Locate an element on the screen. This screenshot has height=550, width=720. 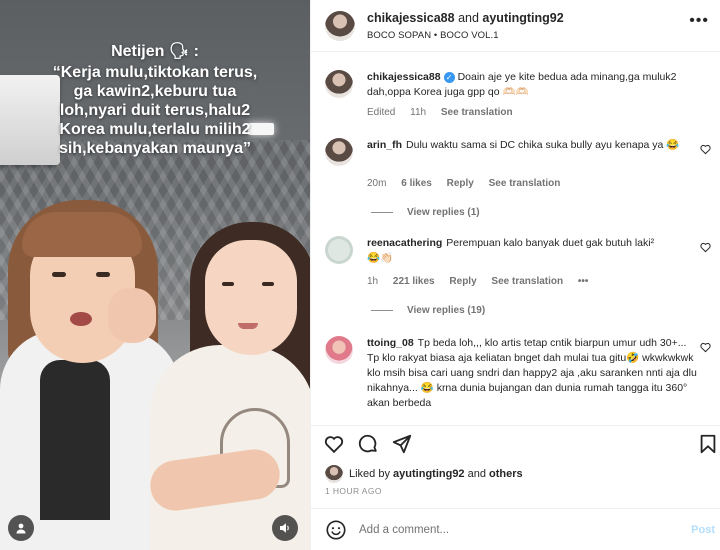
comment-username: ttoing_08 is located at coordinates (390, 343).